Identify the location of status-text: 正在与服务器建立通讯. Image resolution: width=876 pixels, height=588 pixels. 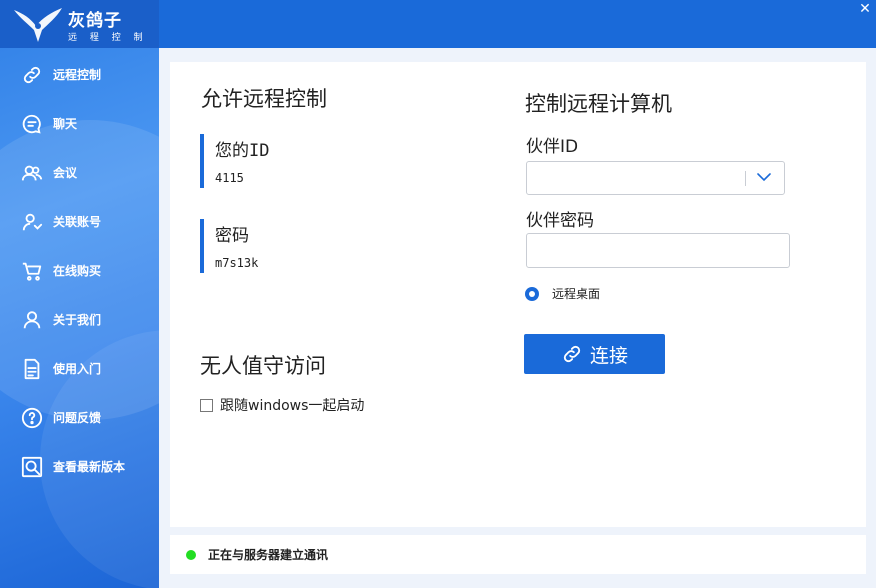
(268, 555).